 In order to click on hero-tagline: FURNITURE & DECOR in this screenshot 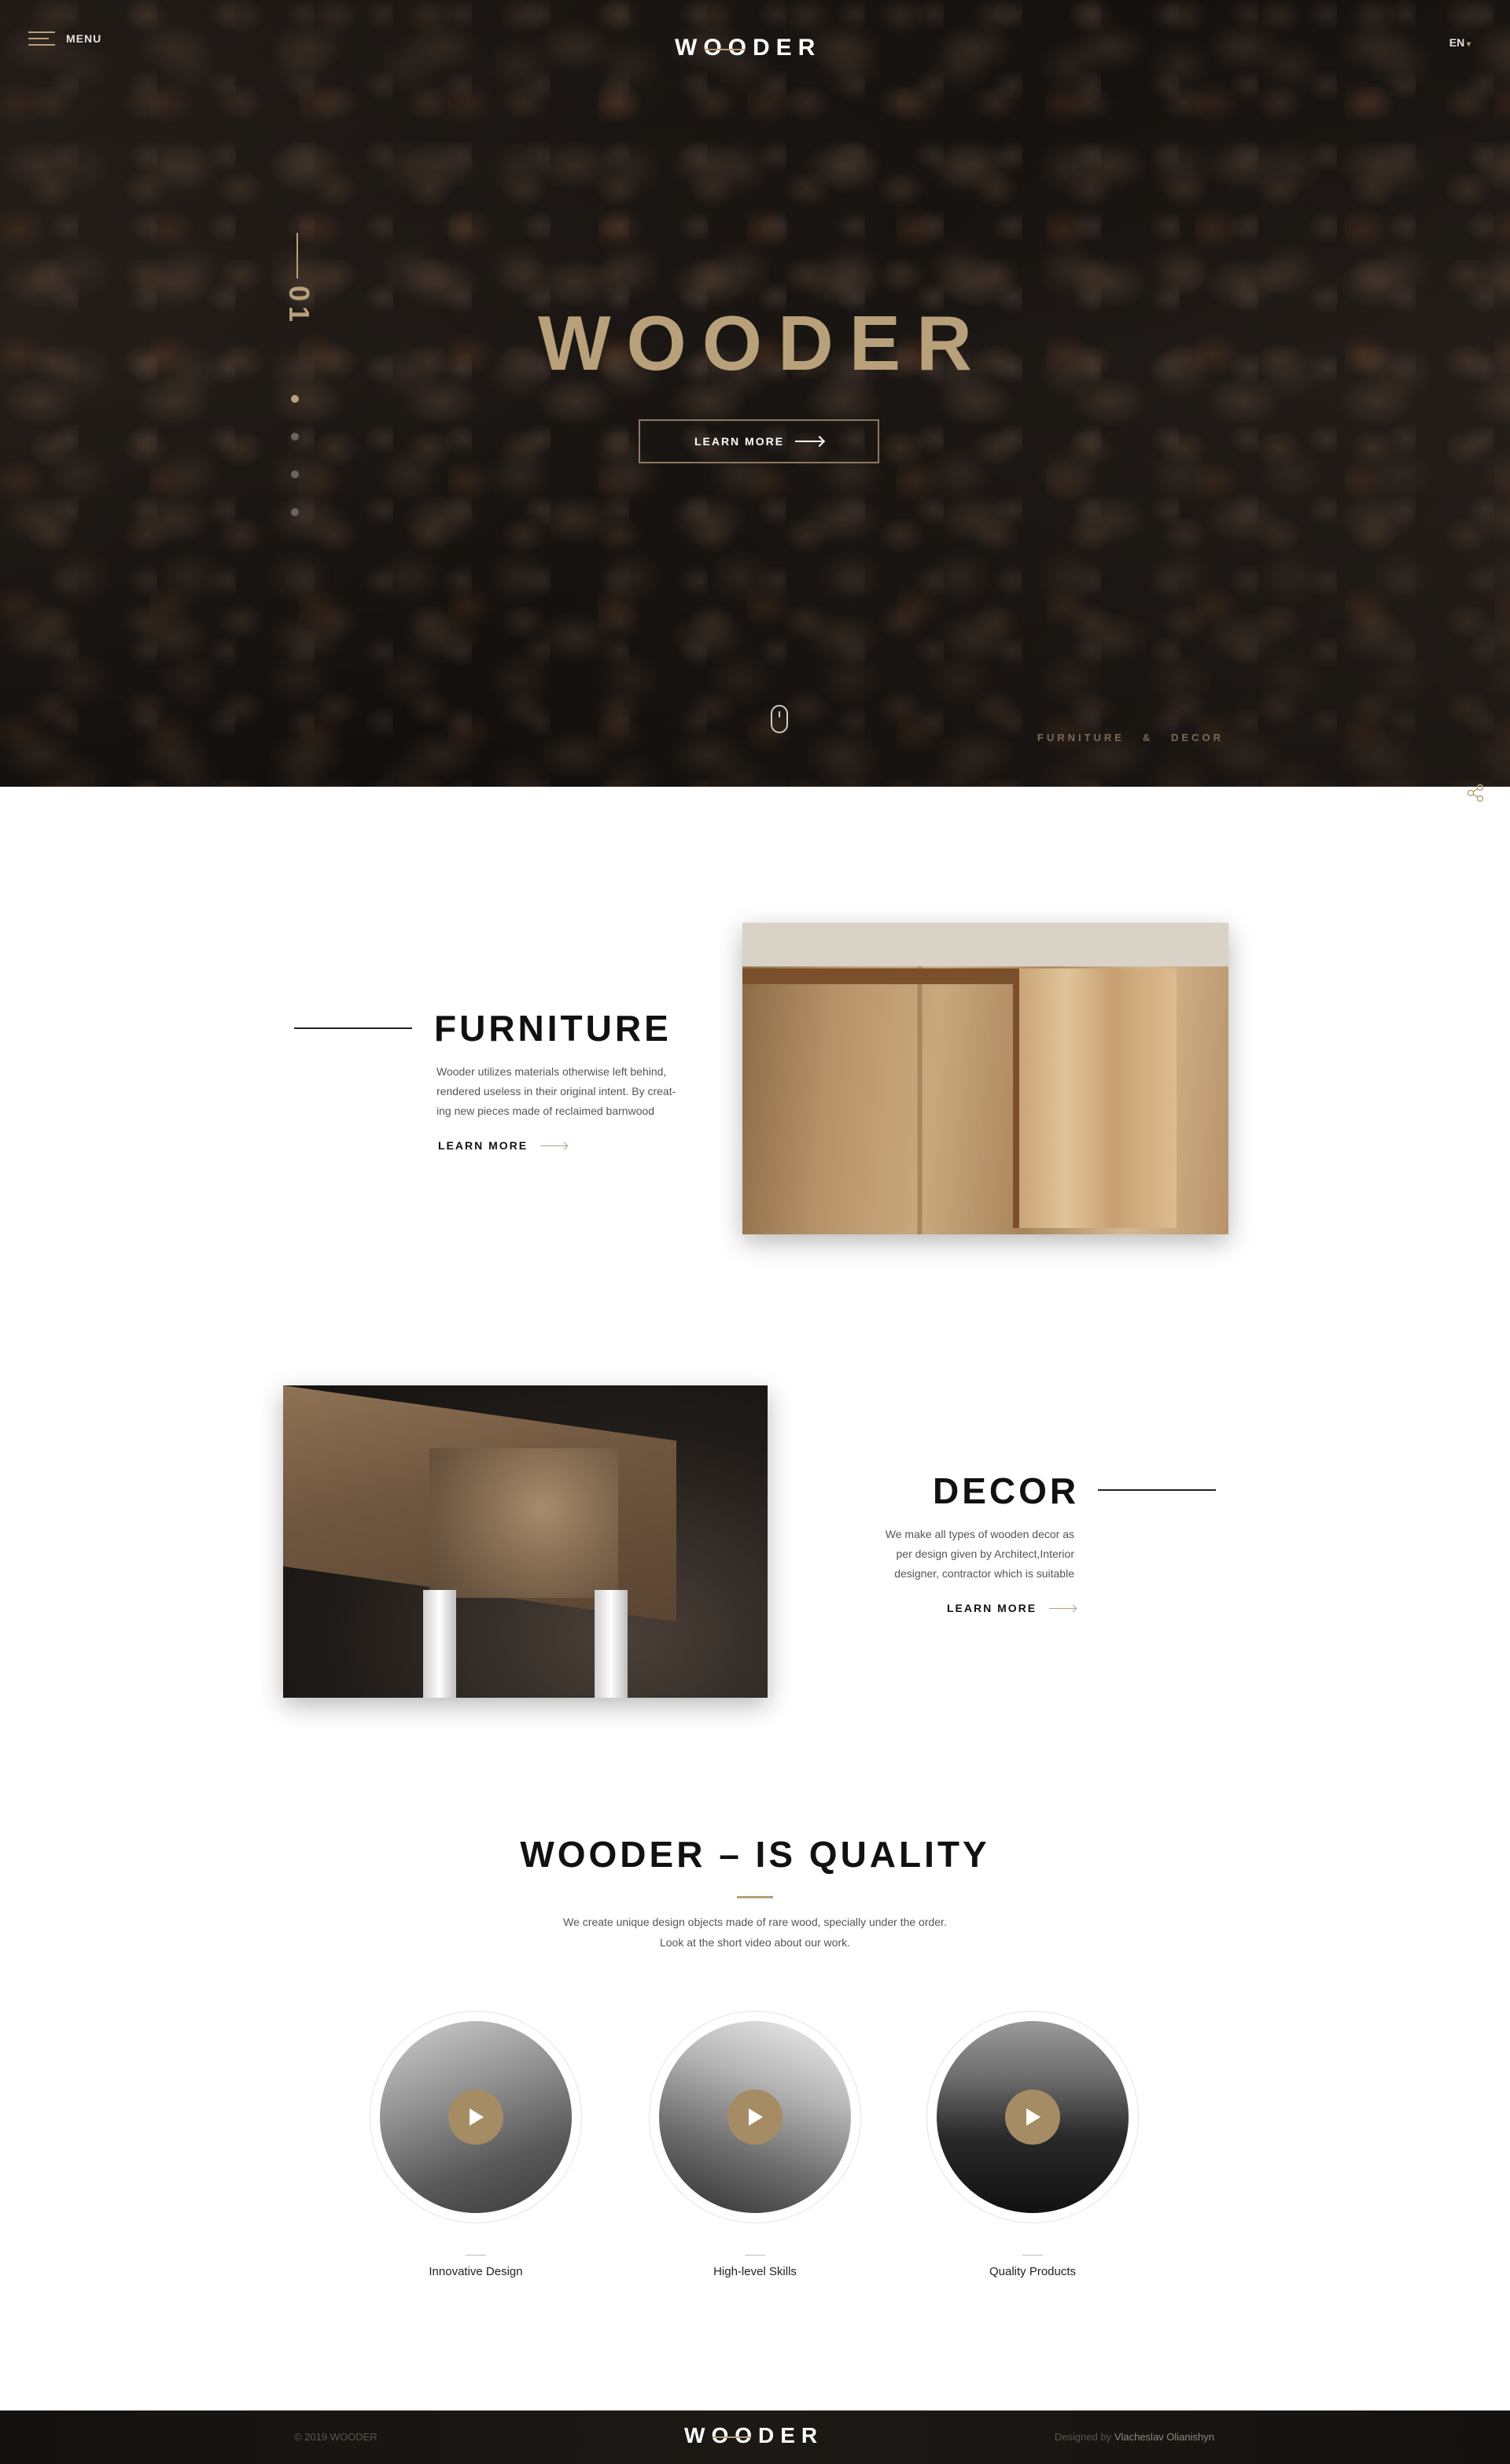, I will do `click(1130, 737)`.